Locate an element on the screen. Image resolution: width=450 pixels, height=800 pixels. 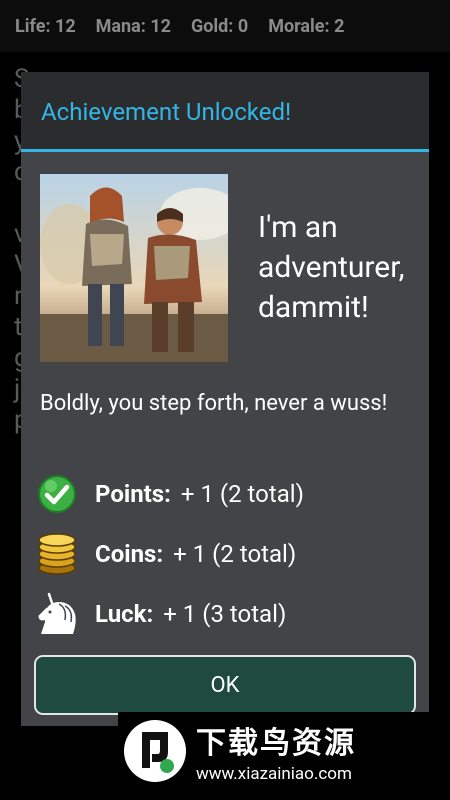
gold-stat: Gold: 0 is located at coordinates (219, 26).